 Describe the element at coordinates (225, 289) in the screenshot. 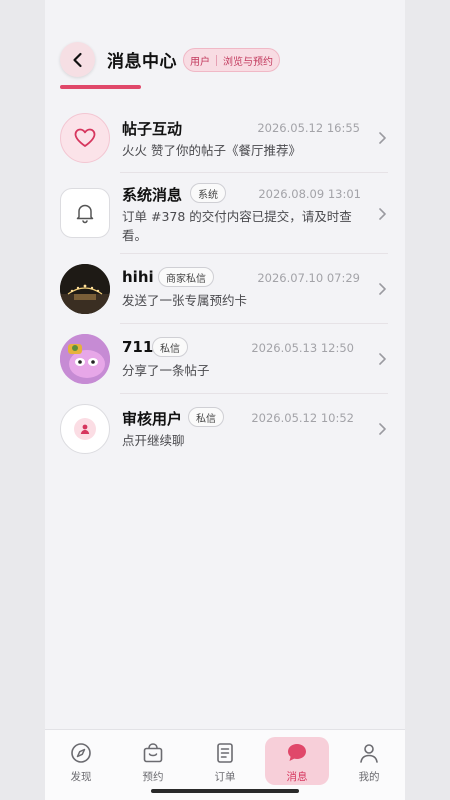

I see `message-row-hihi: hihi 商家私信 2026.07.10 07:29 发送了一张专属预约卡` at that location.